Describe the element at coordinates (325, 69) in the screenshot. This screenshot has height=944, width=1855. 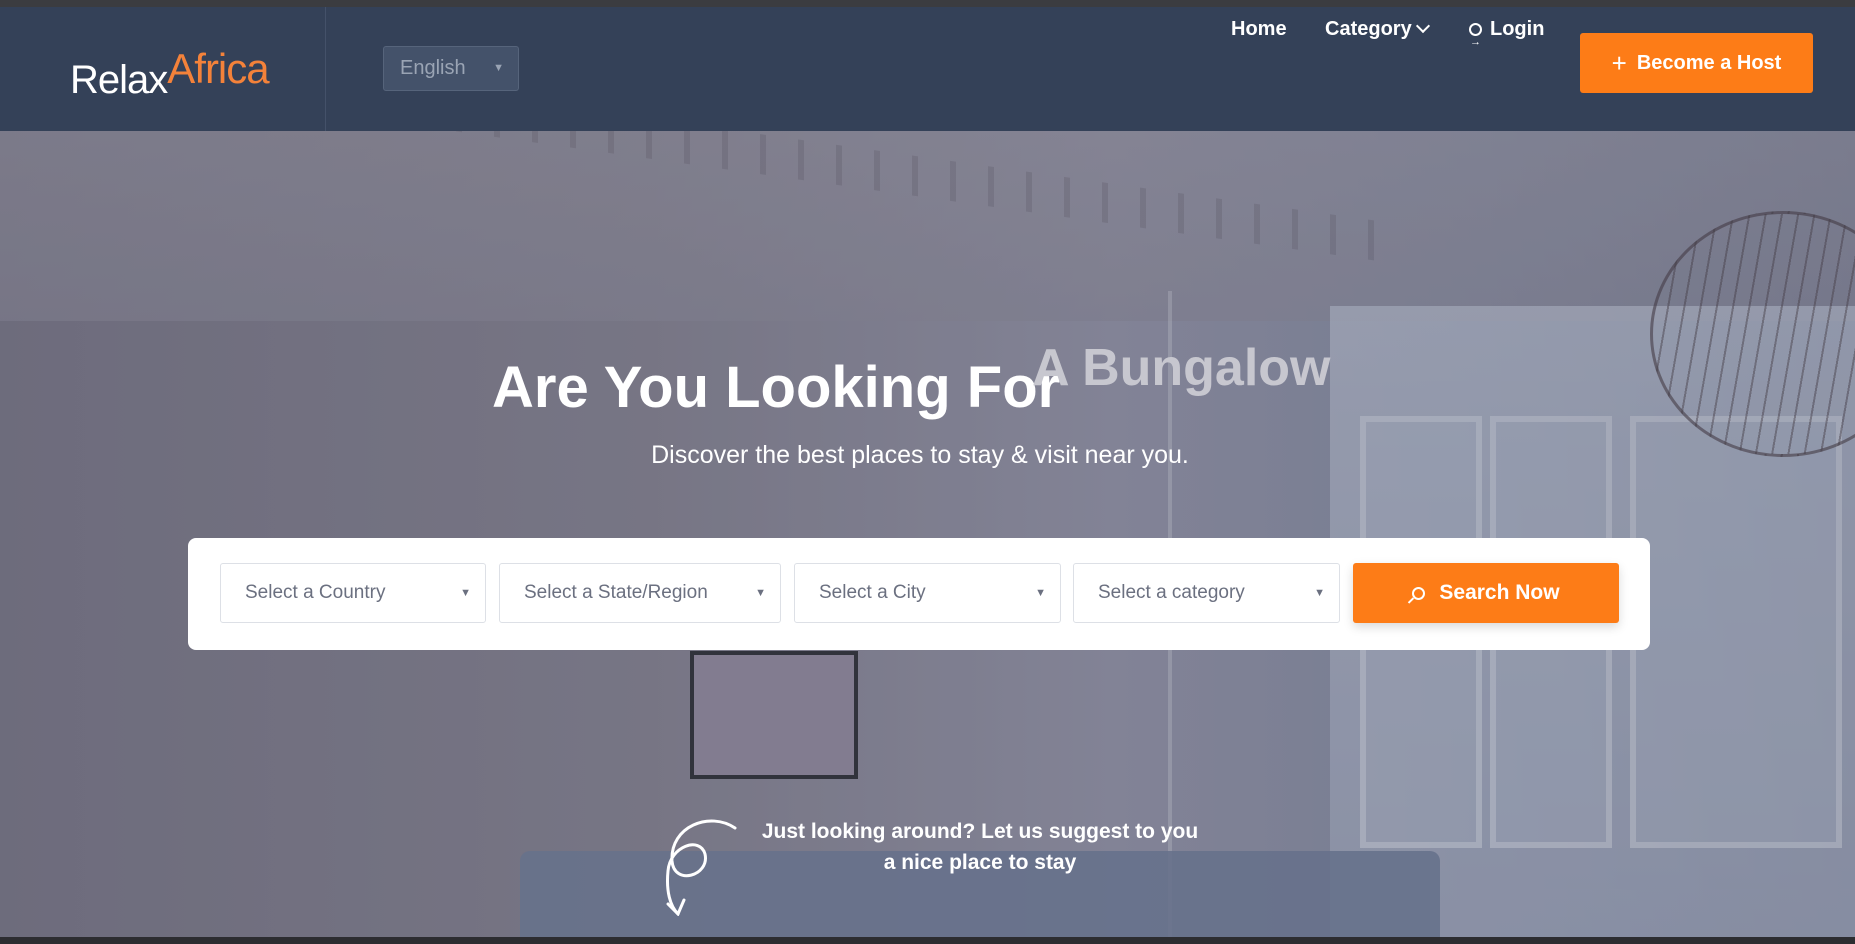
I see `nav-divider` at that location.